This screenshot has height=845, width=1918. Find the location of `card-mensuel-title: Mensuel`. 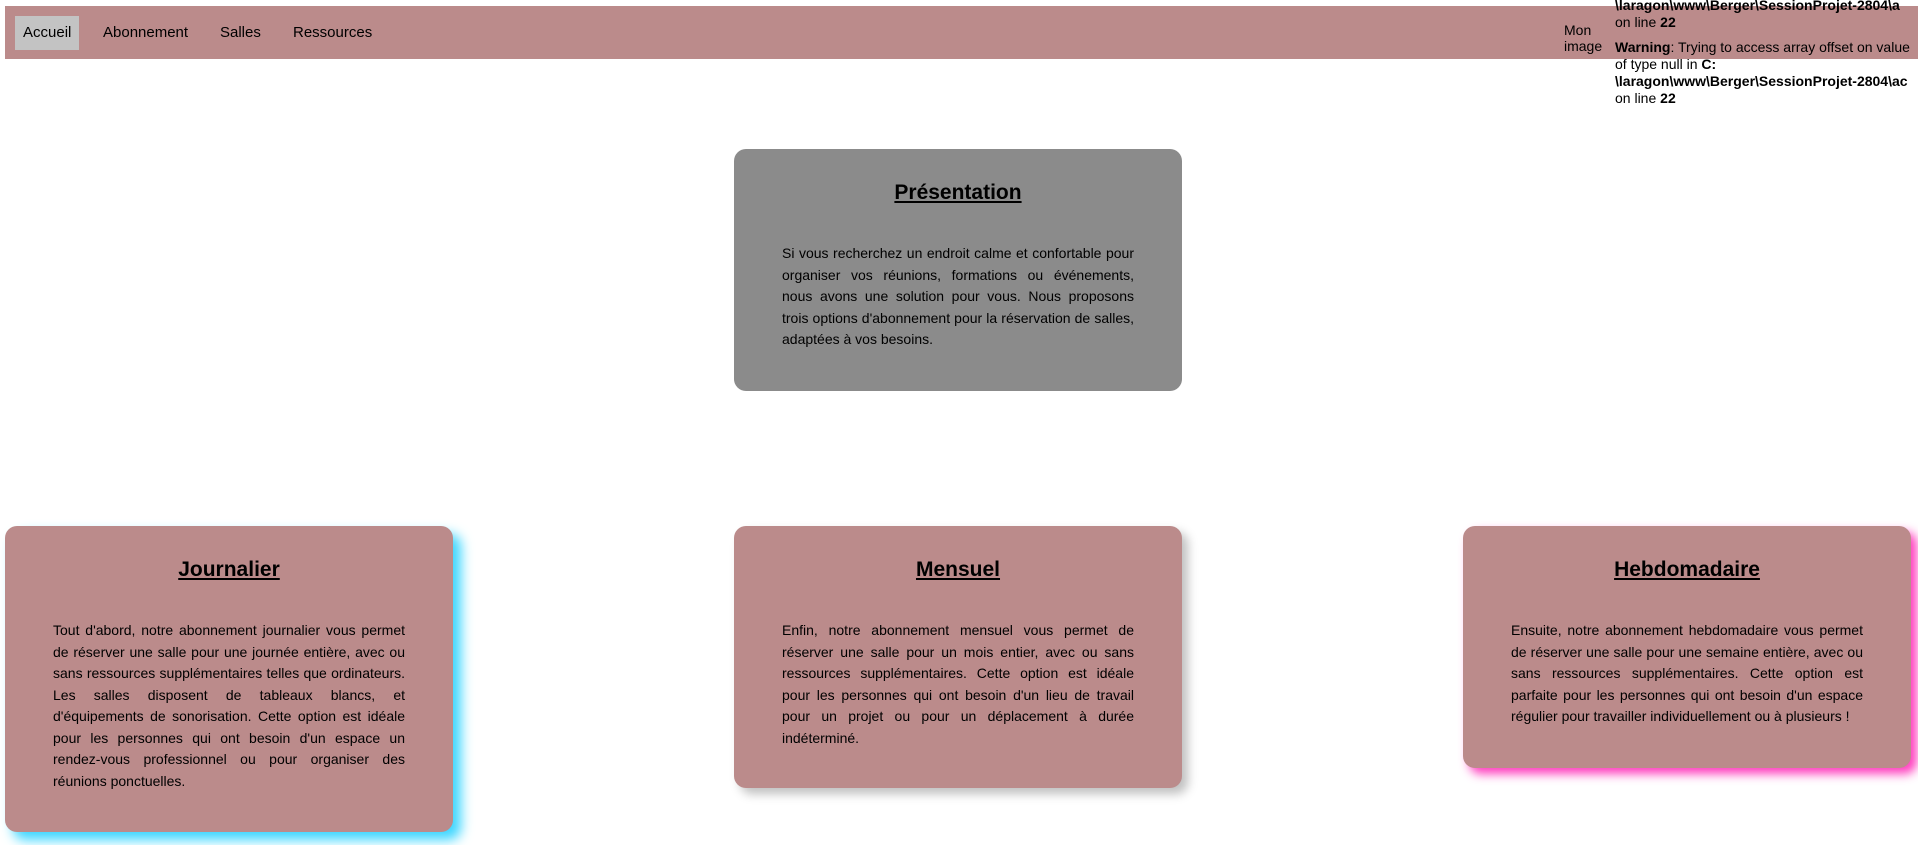

card-mensuel-title: Mensuel is located at coordinates (958, 569).